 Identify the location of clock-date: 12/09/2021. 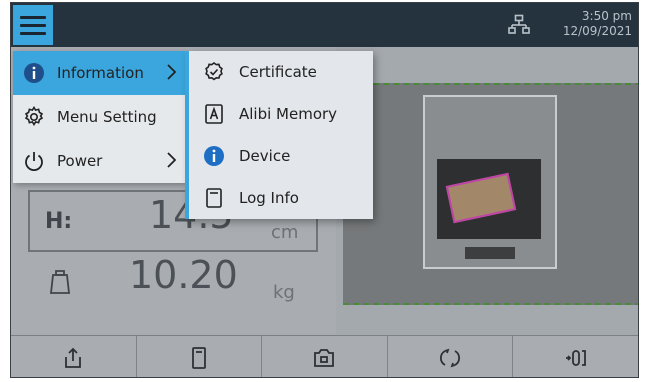
(597, 31).